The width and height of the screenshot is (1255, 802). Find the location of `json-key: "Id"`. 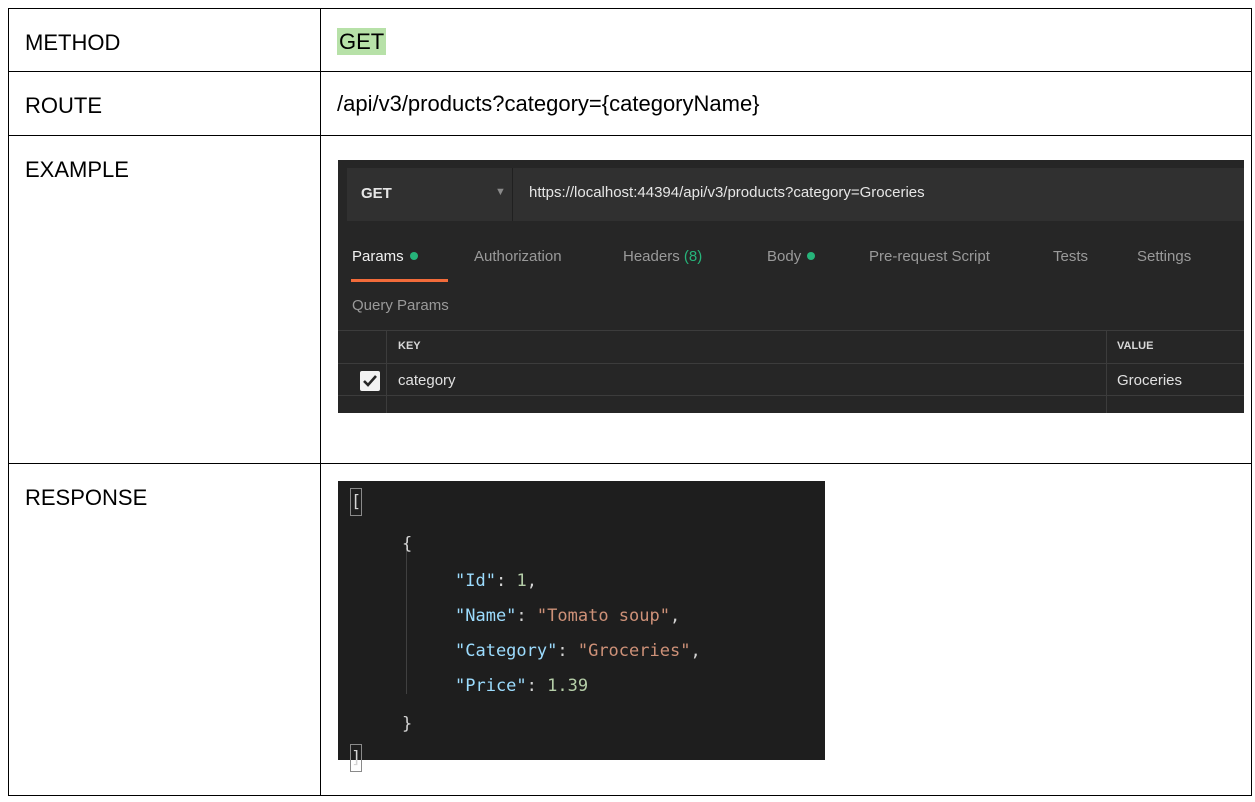

json-key: "Id" is located at coordinates (475, 581).